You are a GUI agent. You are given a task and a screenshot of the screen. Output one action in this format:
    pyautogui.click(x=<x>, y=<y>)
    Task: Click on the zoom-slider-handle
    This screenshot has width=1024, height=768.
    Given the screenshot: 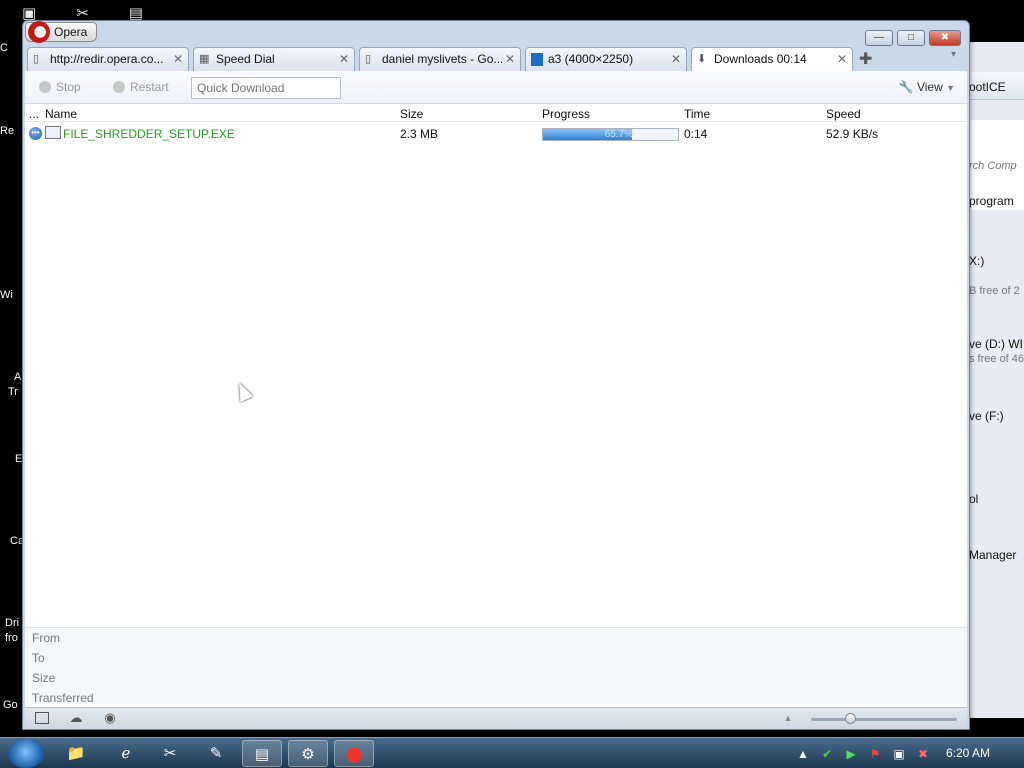 What is the action you would take?
    pyautogui.click(x=850, y=718)
    